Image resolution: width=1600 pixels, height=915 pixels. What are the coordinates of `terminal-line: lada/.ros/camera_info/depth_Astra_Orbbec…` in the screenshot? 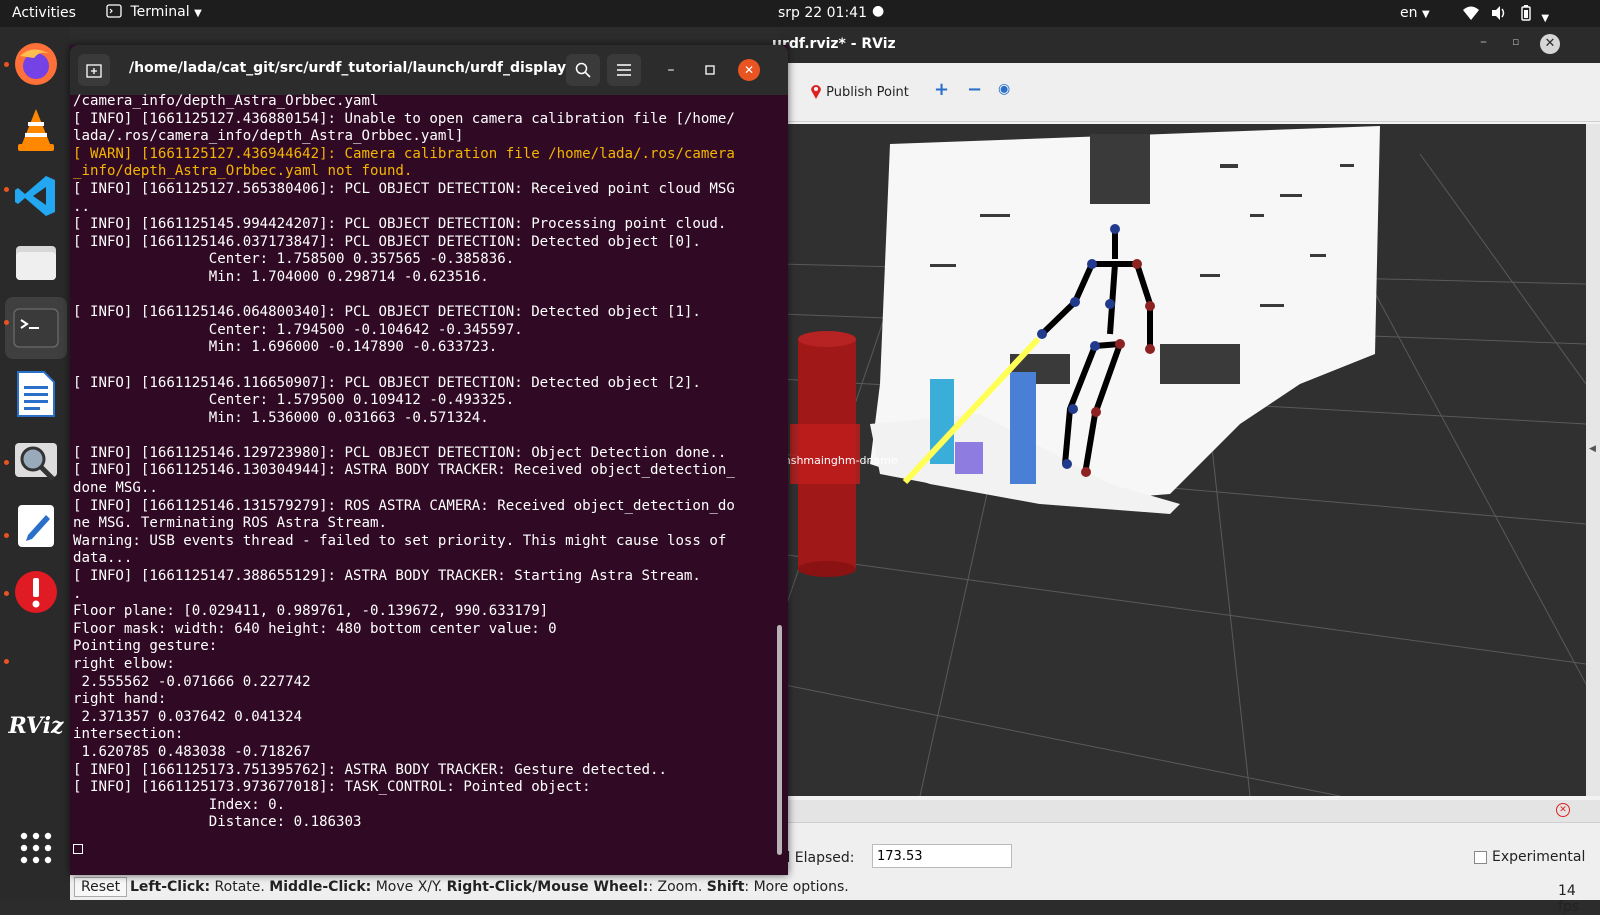 It's located at (268, 136).